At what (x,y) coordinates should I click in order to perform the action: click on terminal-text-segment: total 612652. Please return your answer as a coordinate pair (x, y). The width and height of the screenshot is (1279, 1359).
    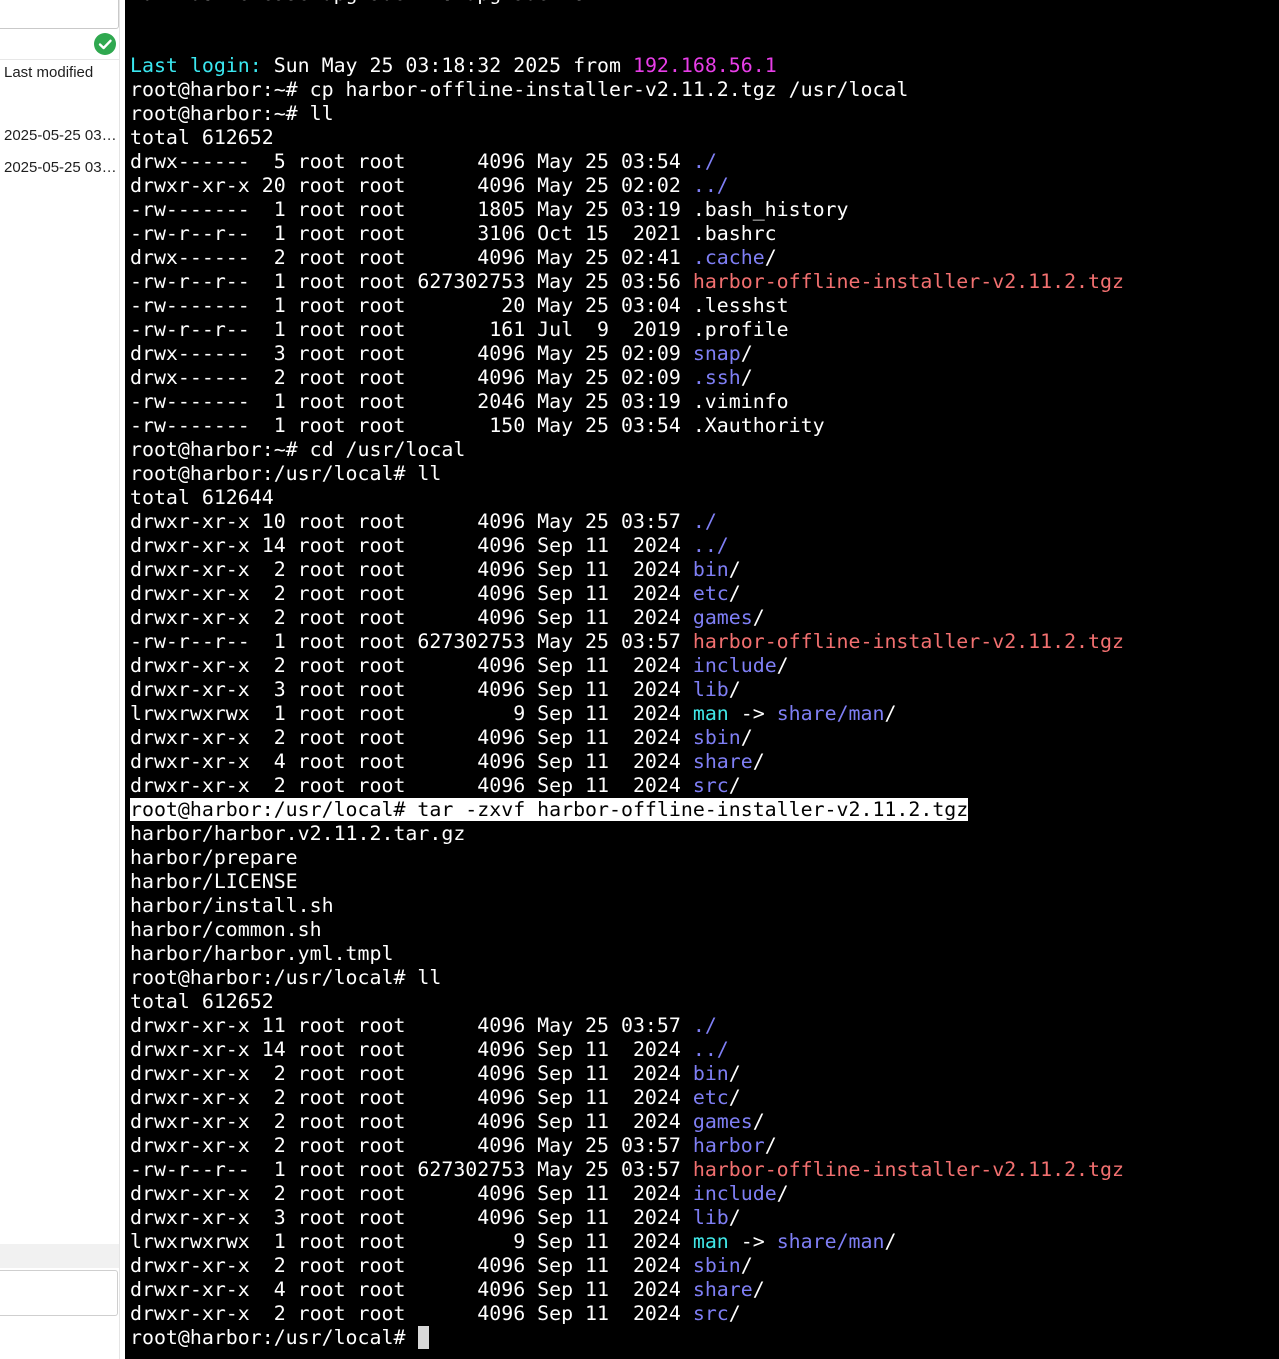
    Looking at the image, I should click on (202, 137).